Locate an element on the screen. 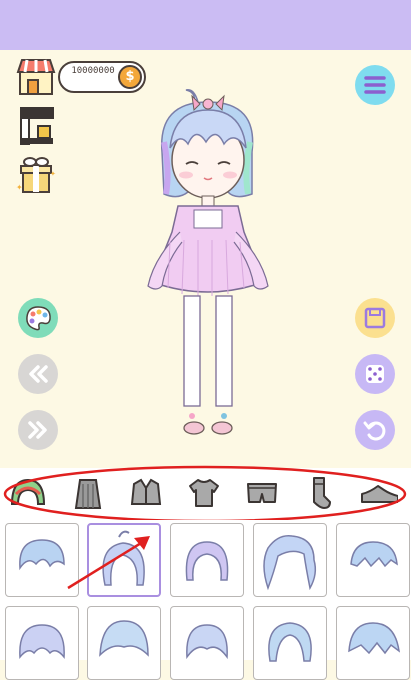 Image resolution: width=411 pixels, height=680 pixels. coin-icon: $ is located at coordinates (130, 77).